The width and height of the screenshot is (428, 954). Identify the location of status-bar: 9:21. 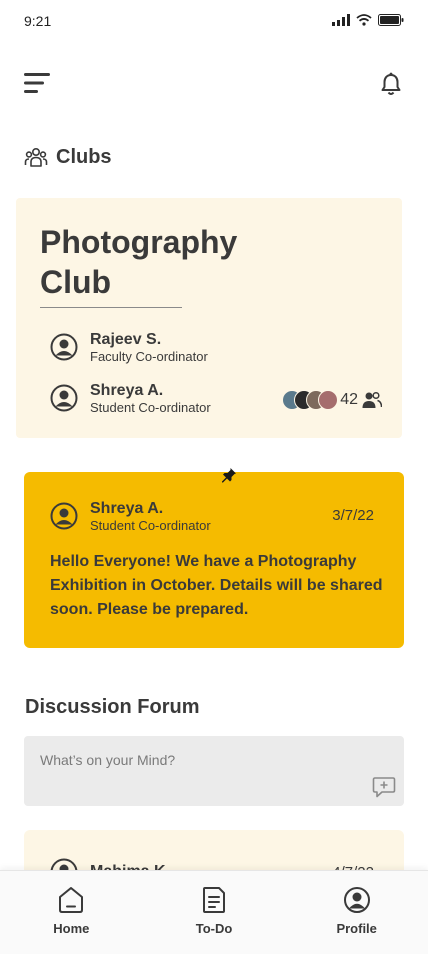
(214, 22).